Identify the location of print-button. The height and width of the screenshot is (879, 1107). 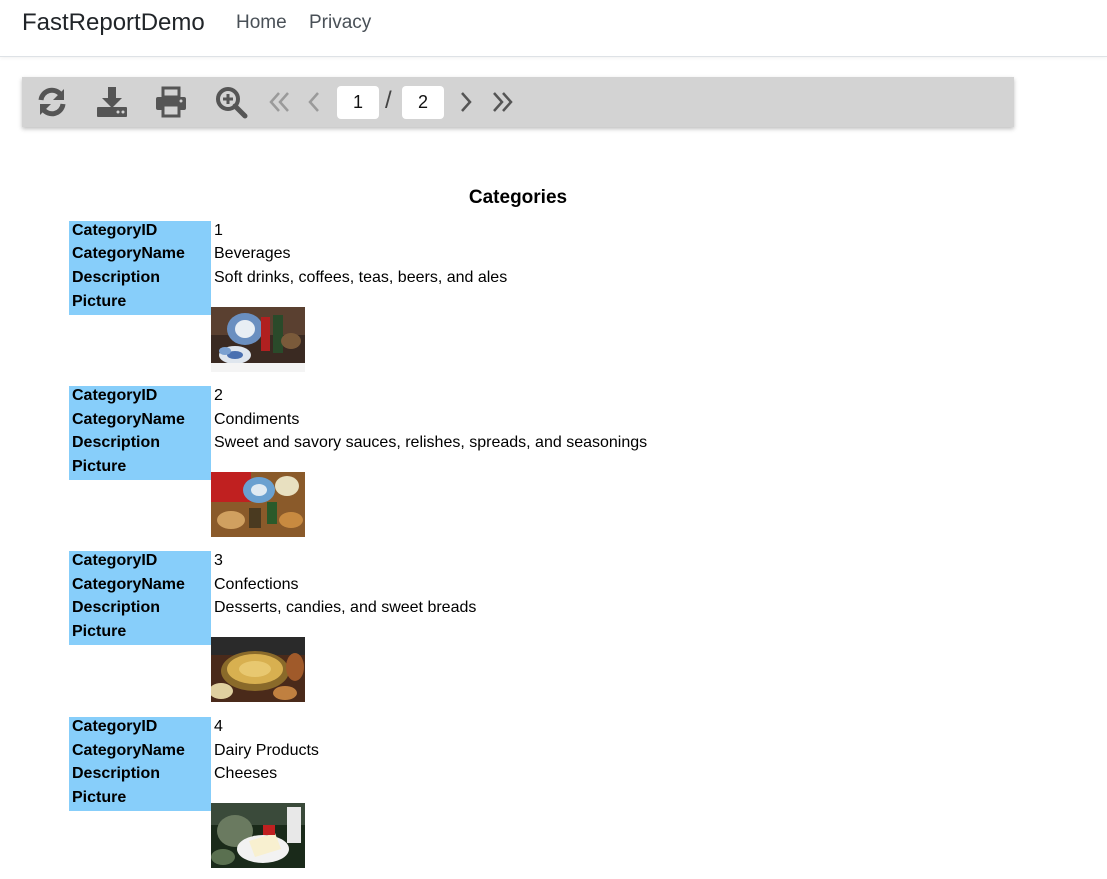
(171, 102).